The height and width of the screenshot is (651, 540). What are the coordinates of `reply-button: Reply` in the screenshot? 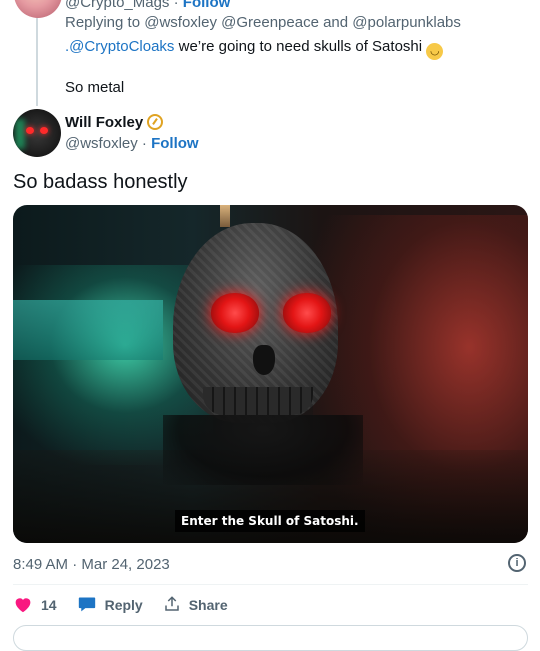 It's located at (110, 605).